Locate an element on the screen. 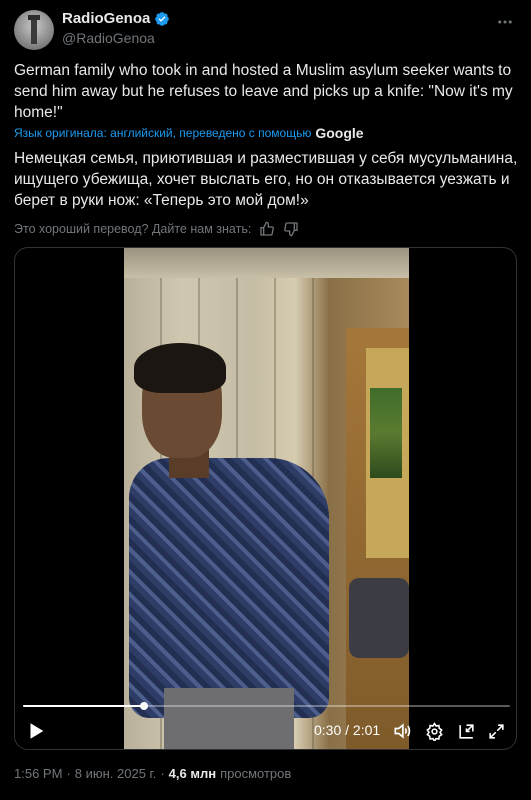  avatar is located at coordinates (34, 30).